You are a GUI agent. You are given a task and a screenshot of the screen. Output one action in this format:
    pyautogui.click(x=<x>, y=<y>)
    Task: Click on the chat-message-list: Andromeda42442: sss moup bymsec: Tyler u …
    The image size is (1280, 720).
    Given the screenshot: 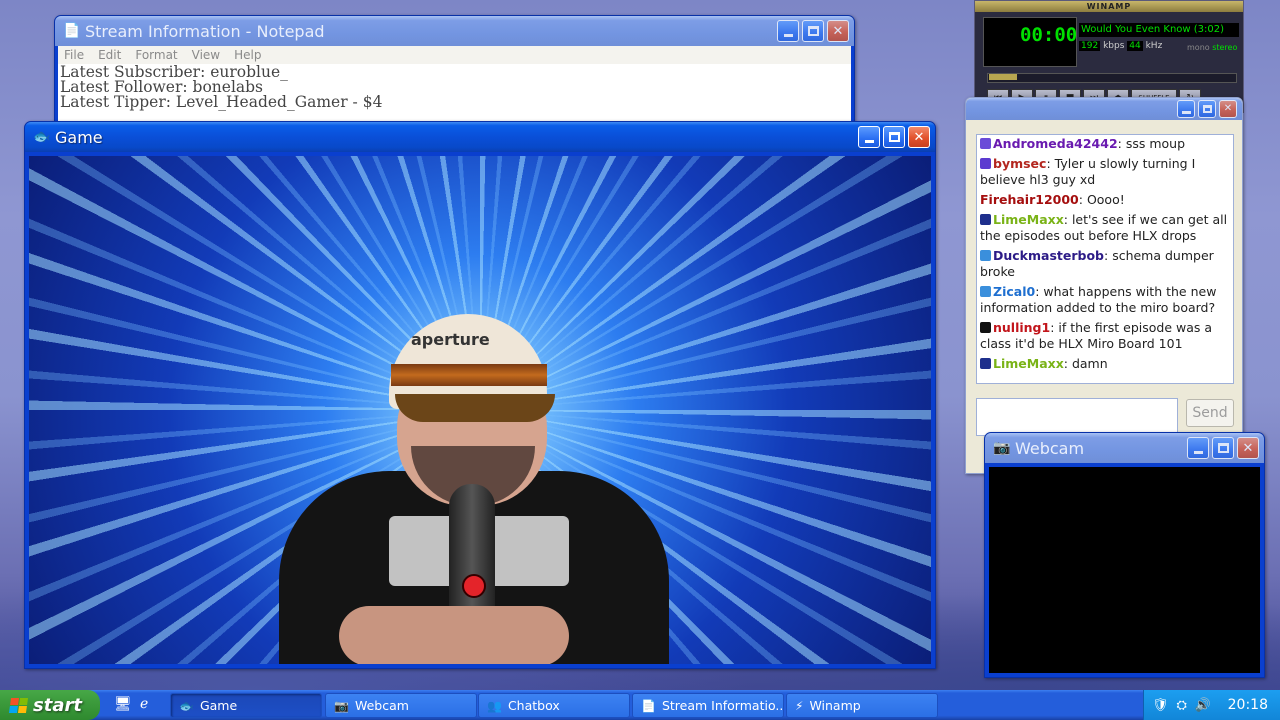 What is the action you would take?
    pyautogui.click(x=1105, y=259)
    